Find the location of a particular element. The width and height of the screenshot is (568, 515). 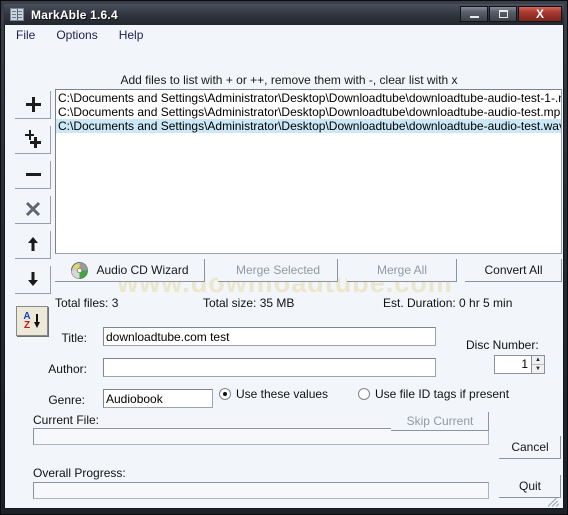

move-down-button is located at coordinates (33, 279).